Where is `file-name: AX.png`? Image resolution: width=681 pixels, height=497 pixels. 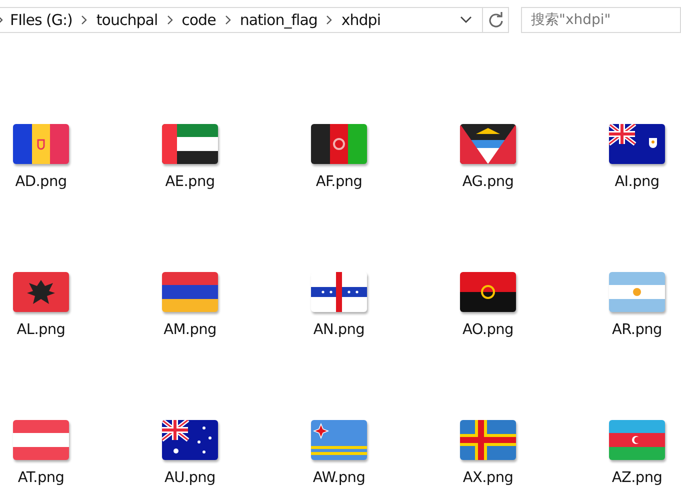
file-name: AX.png is located at coordinates (488, 478).